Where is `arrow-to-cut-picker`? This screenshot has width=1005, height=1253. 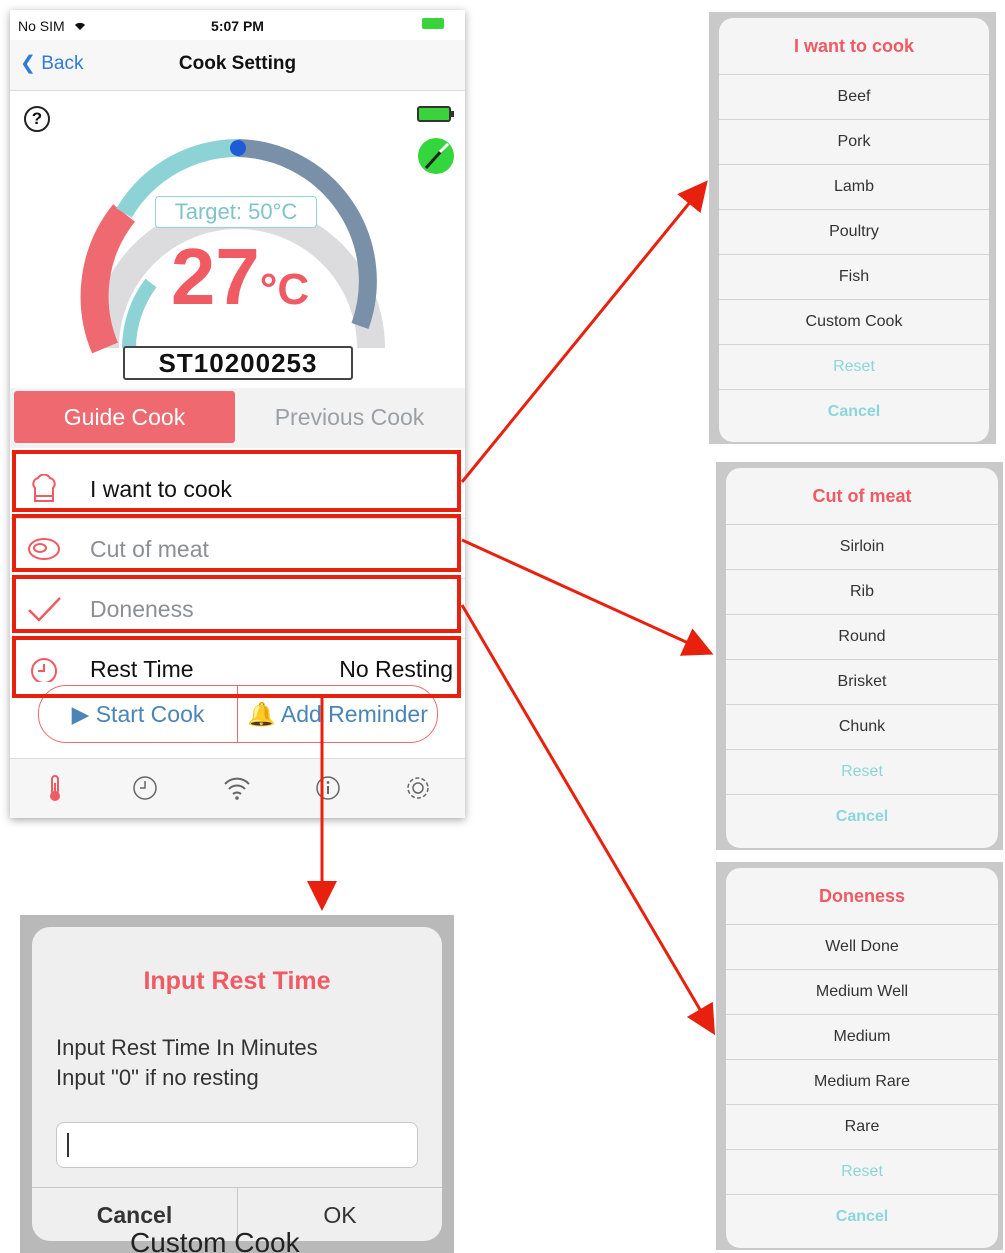
arrow-to-cut-picker is located at coordinates (587, 597).